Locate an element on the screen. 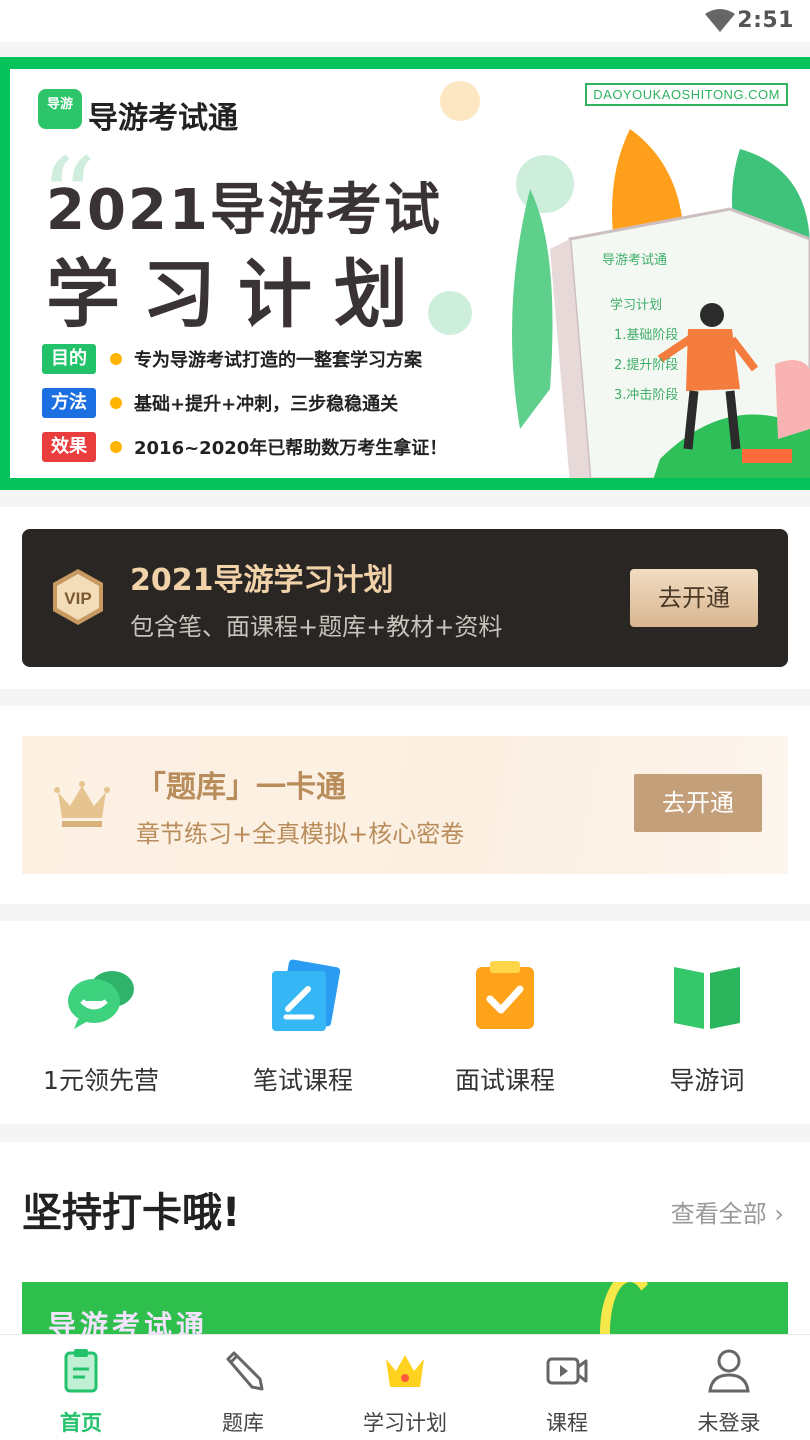 Image resolution: width=810 pixels, height=1440 pixels. tiku-card: 「题库」一卡通 章节练习+全真模拟+核心密卷 去开通 is located at coordinates (405, 805).